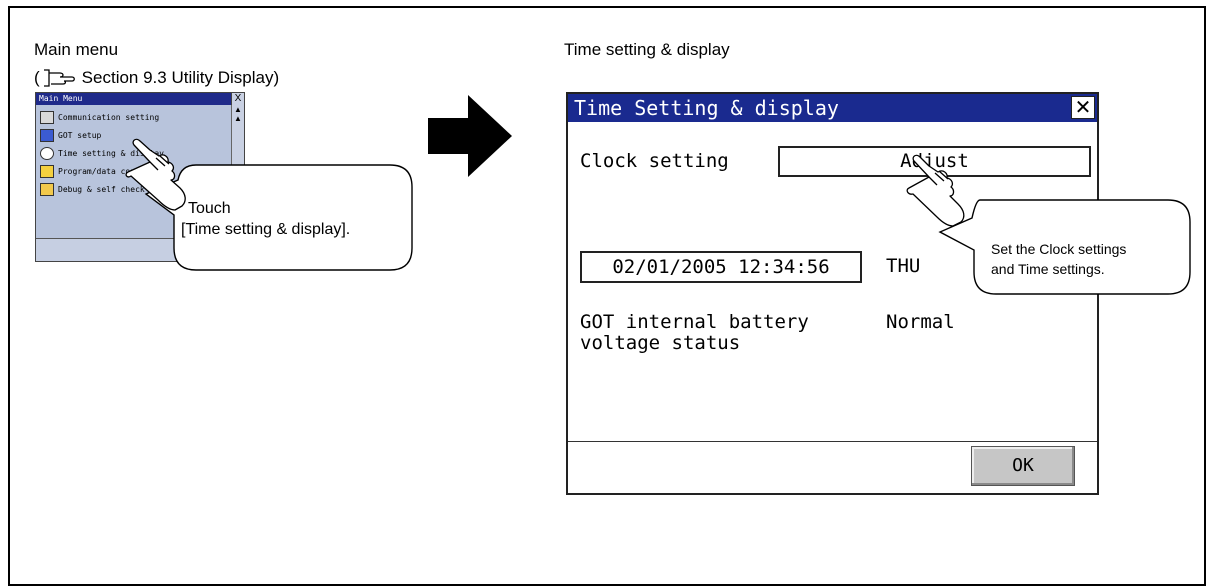 The height and width of the screenshot is (586, 1208). Describe the element at coordinates (470, 136) in the screenshot. I see `right-arrow-icon` at that location.